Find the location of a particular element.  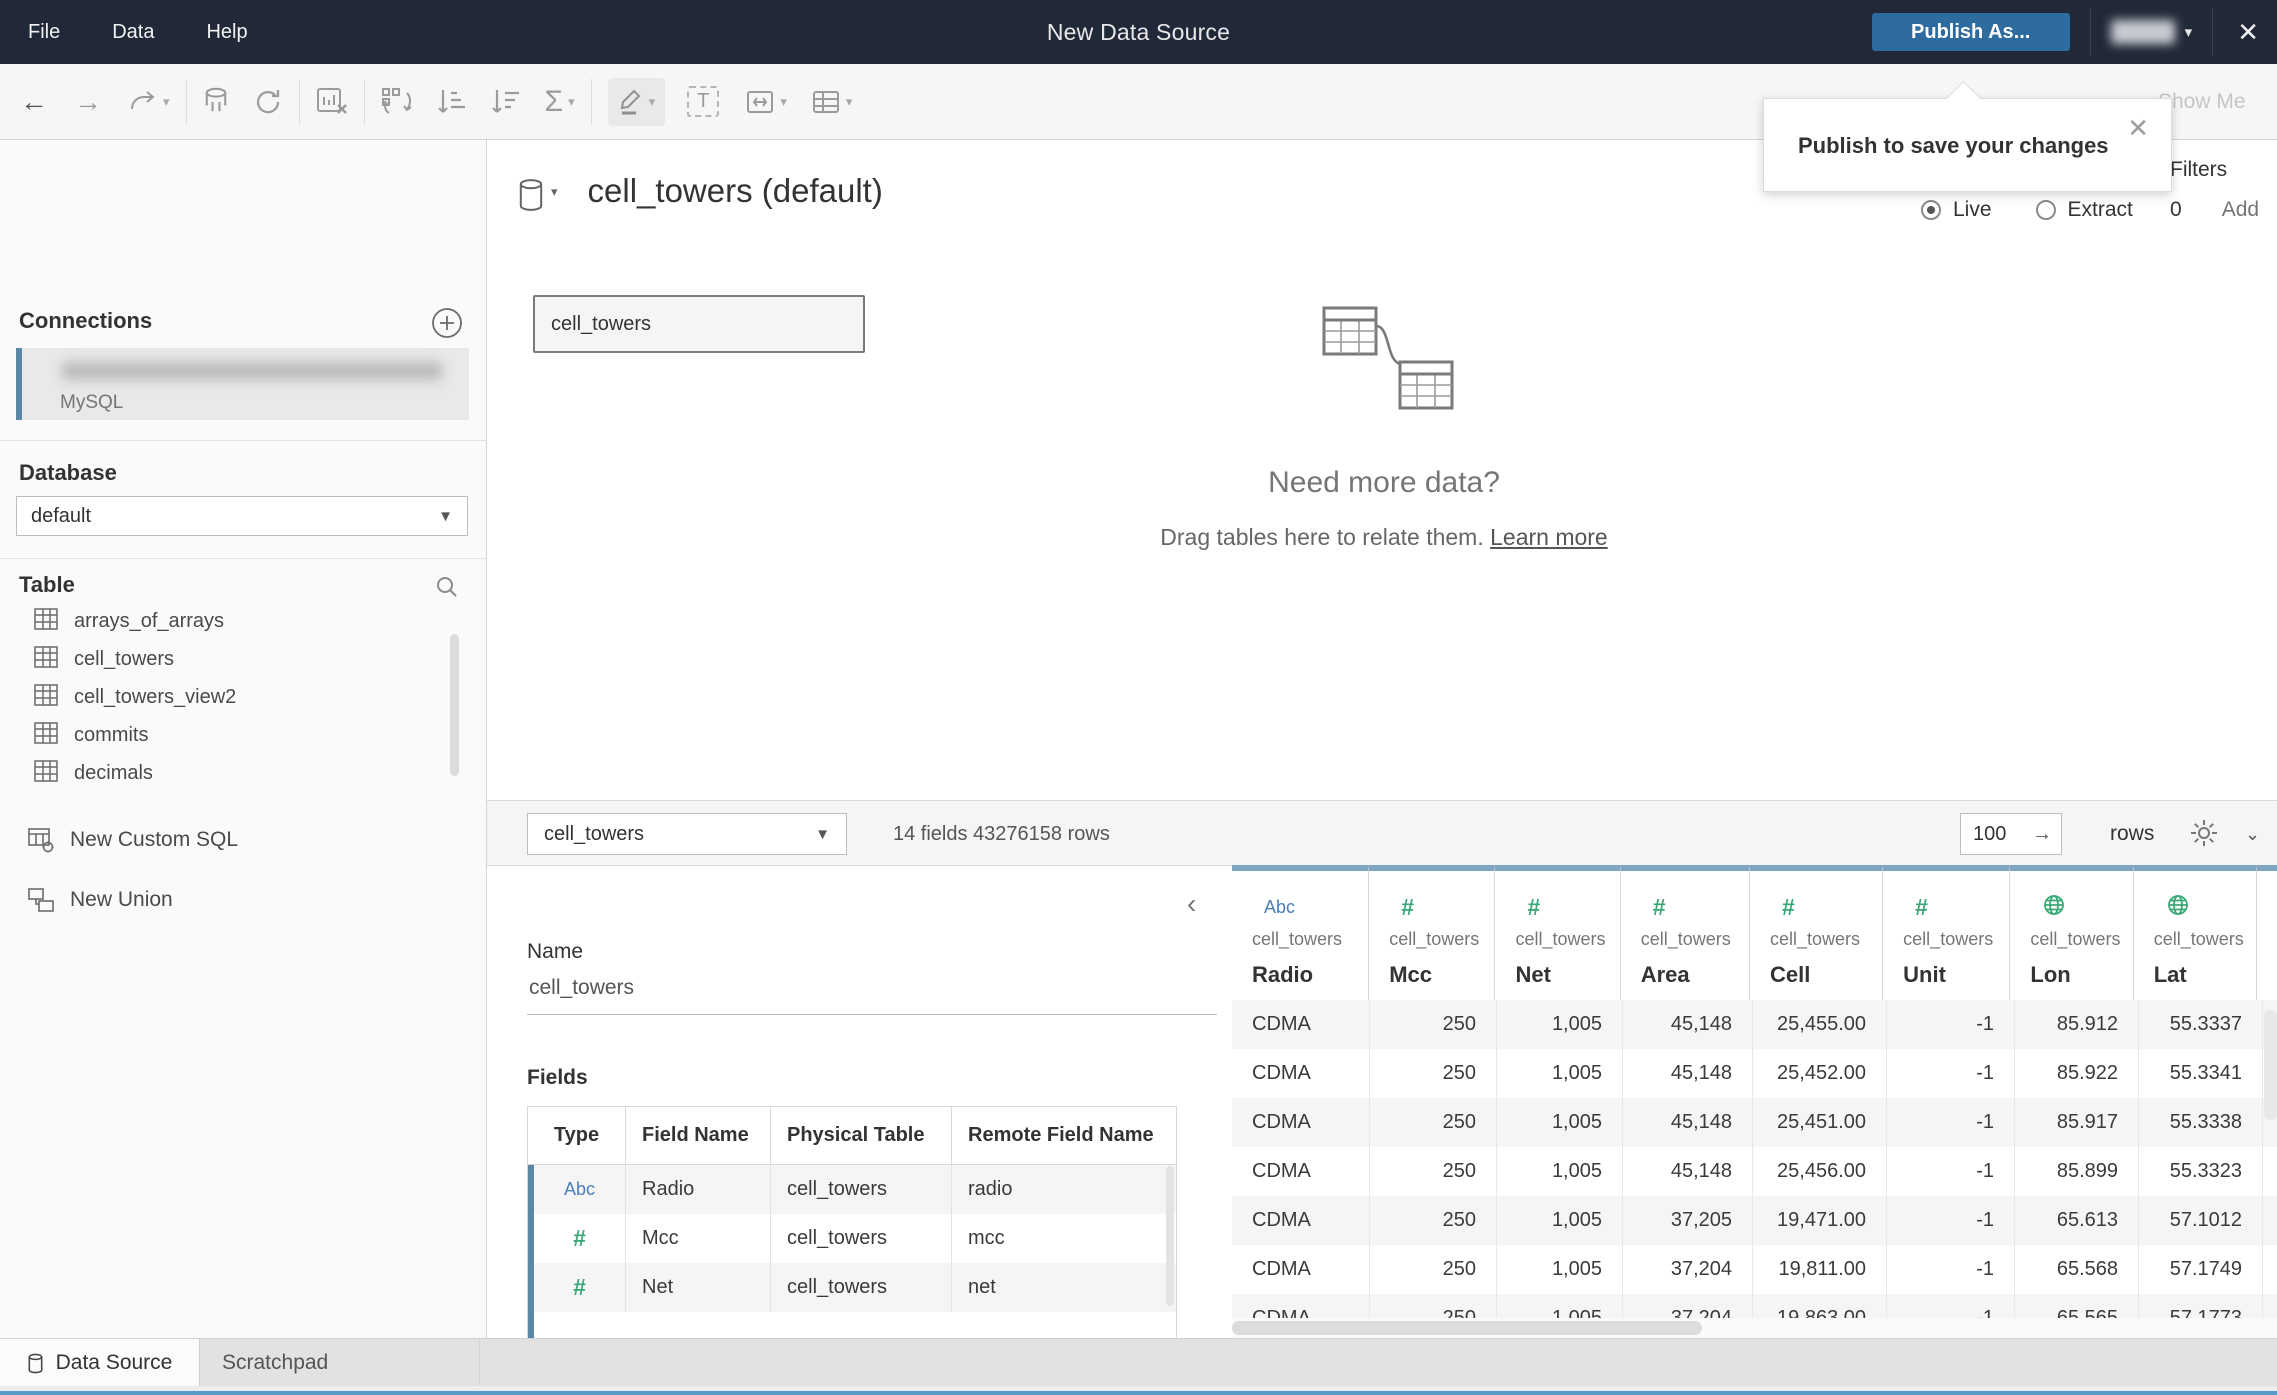

grid-column-header: # cell_towers Unit is located at coordinates (1947, 932).